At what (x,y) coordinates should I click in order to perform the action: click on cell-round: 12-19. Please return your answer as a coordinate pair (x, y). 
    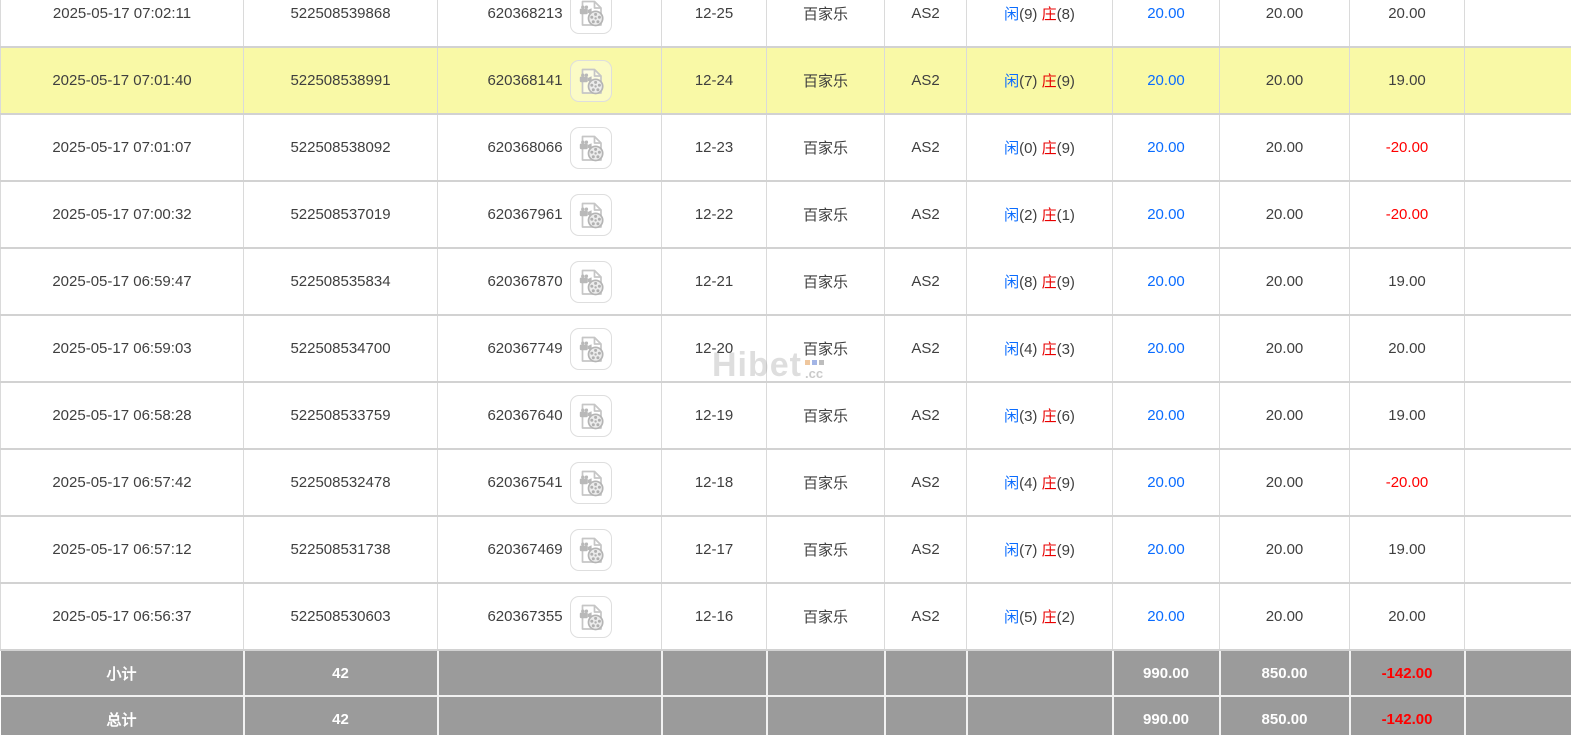
    Looking at the image, I should click on (714, 416).